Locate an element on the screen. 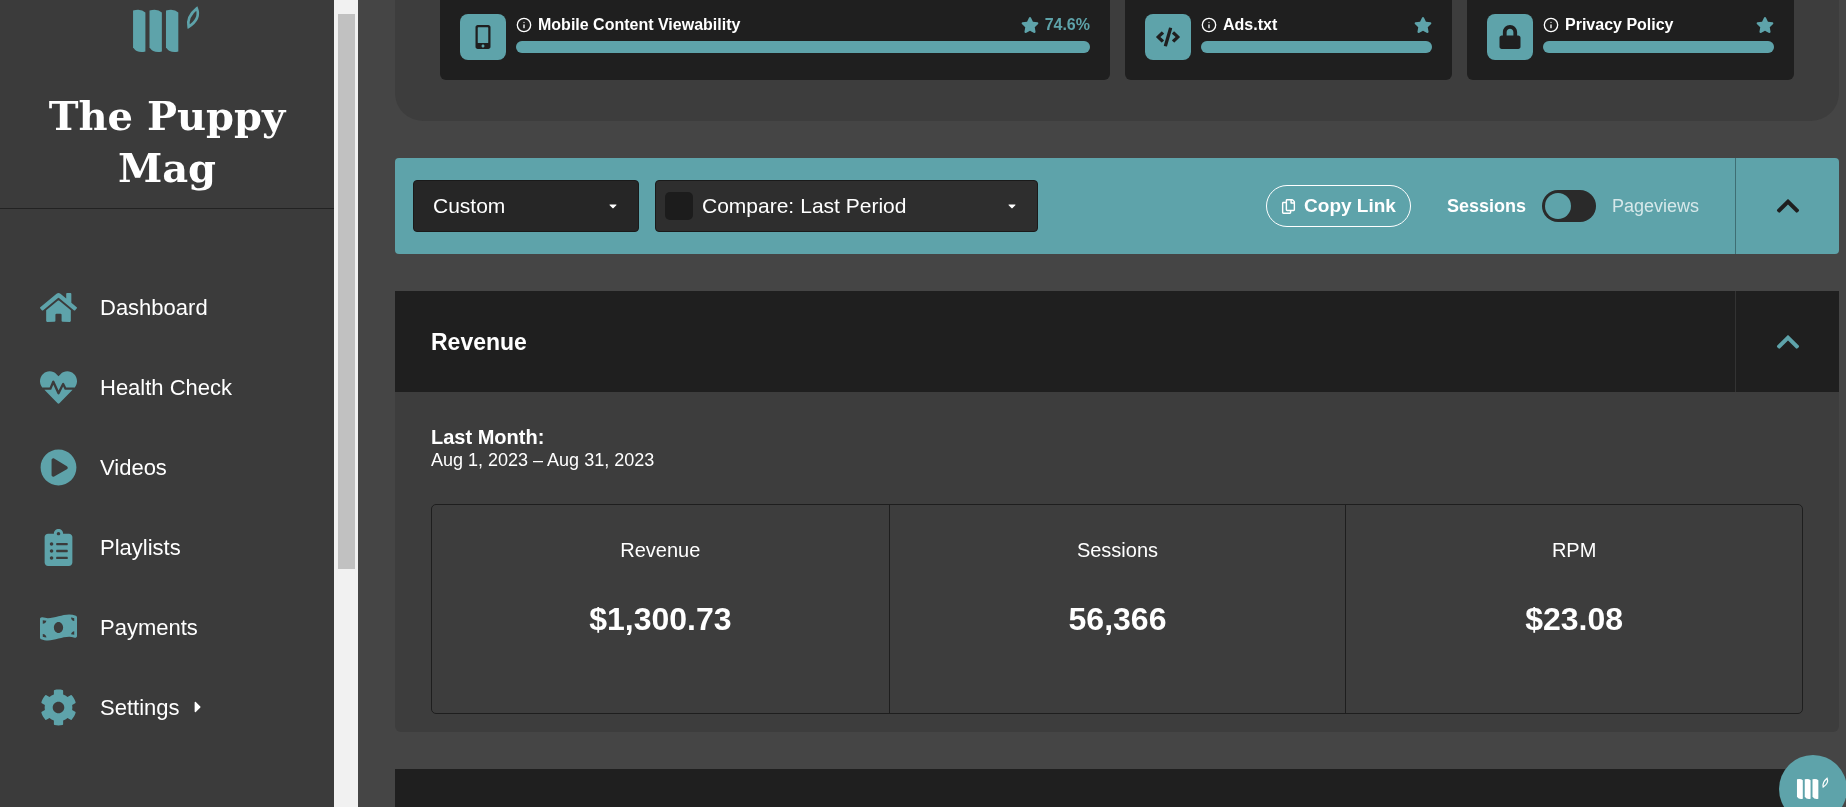 Image resolution: width=1846 pixels, height=807 pixels. nav-item: Payments is located at coordinates (187, 627).